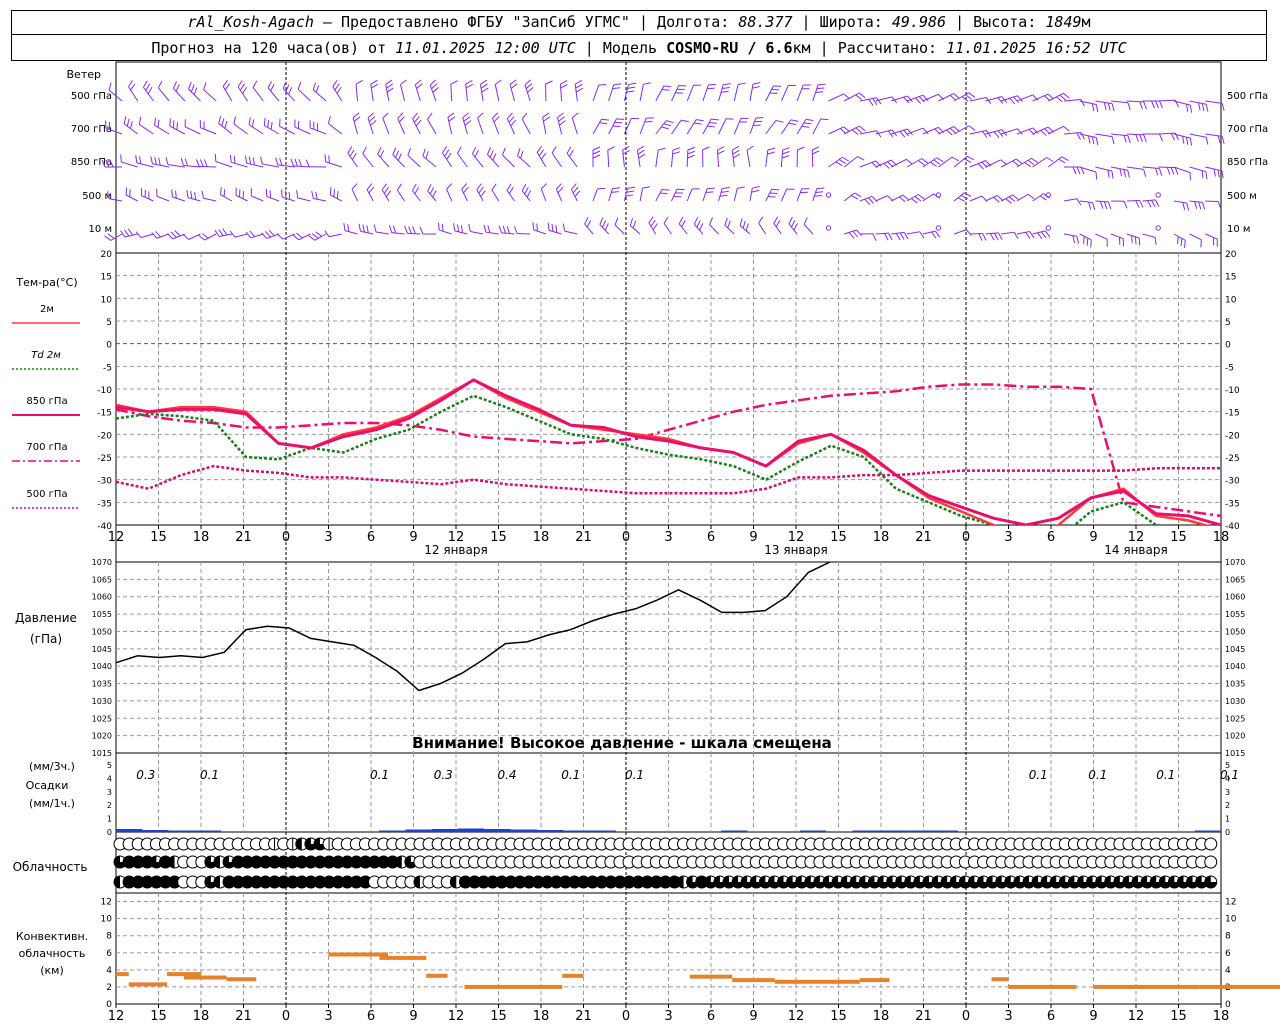 This screenshot has width=1280, height=1024. I want to click on time-tick-label: 12, so click(116, 537).